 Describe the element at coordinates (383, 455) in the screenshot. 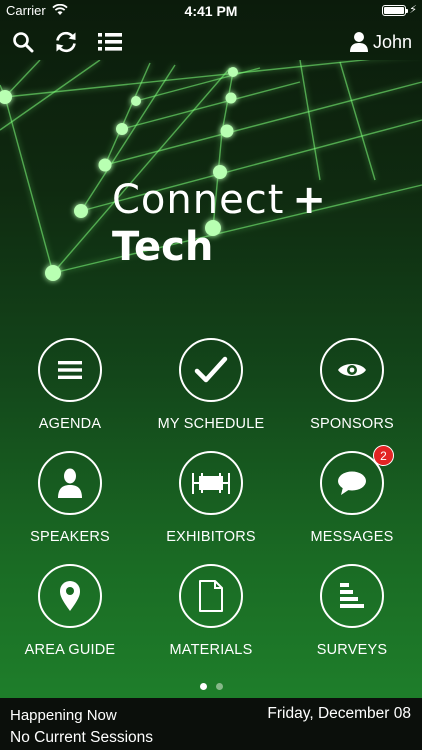

I see `unread-badge: 2` at that location.